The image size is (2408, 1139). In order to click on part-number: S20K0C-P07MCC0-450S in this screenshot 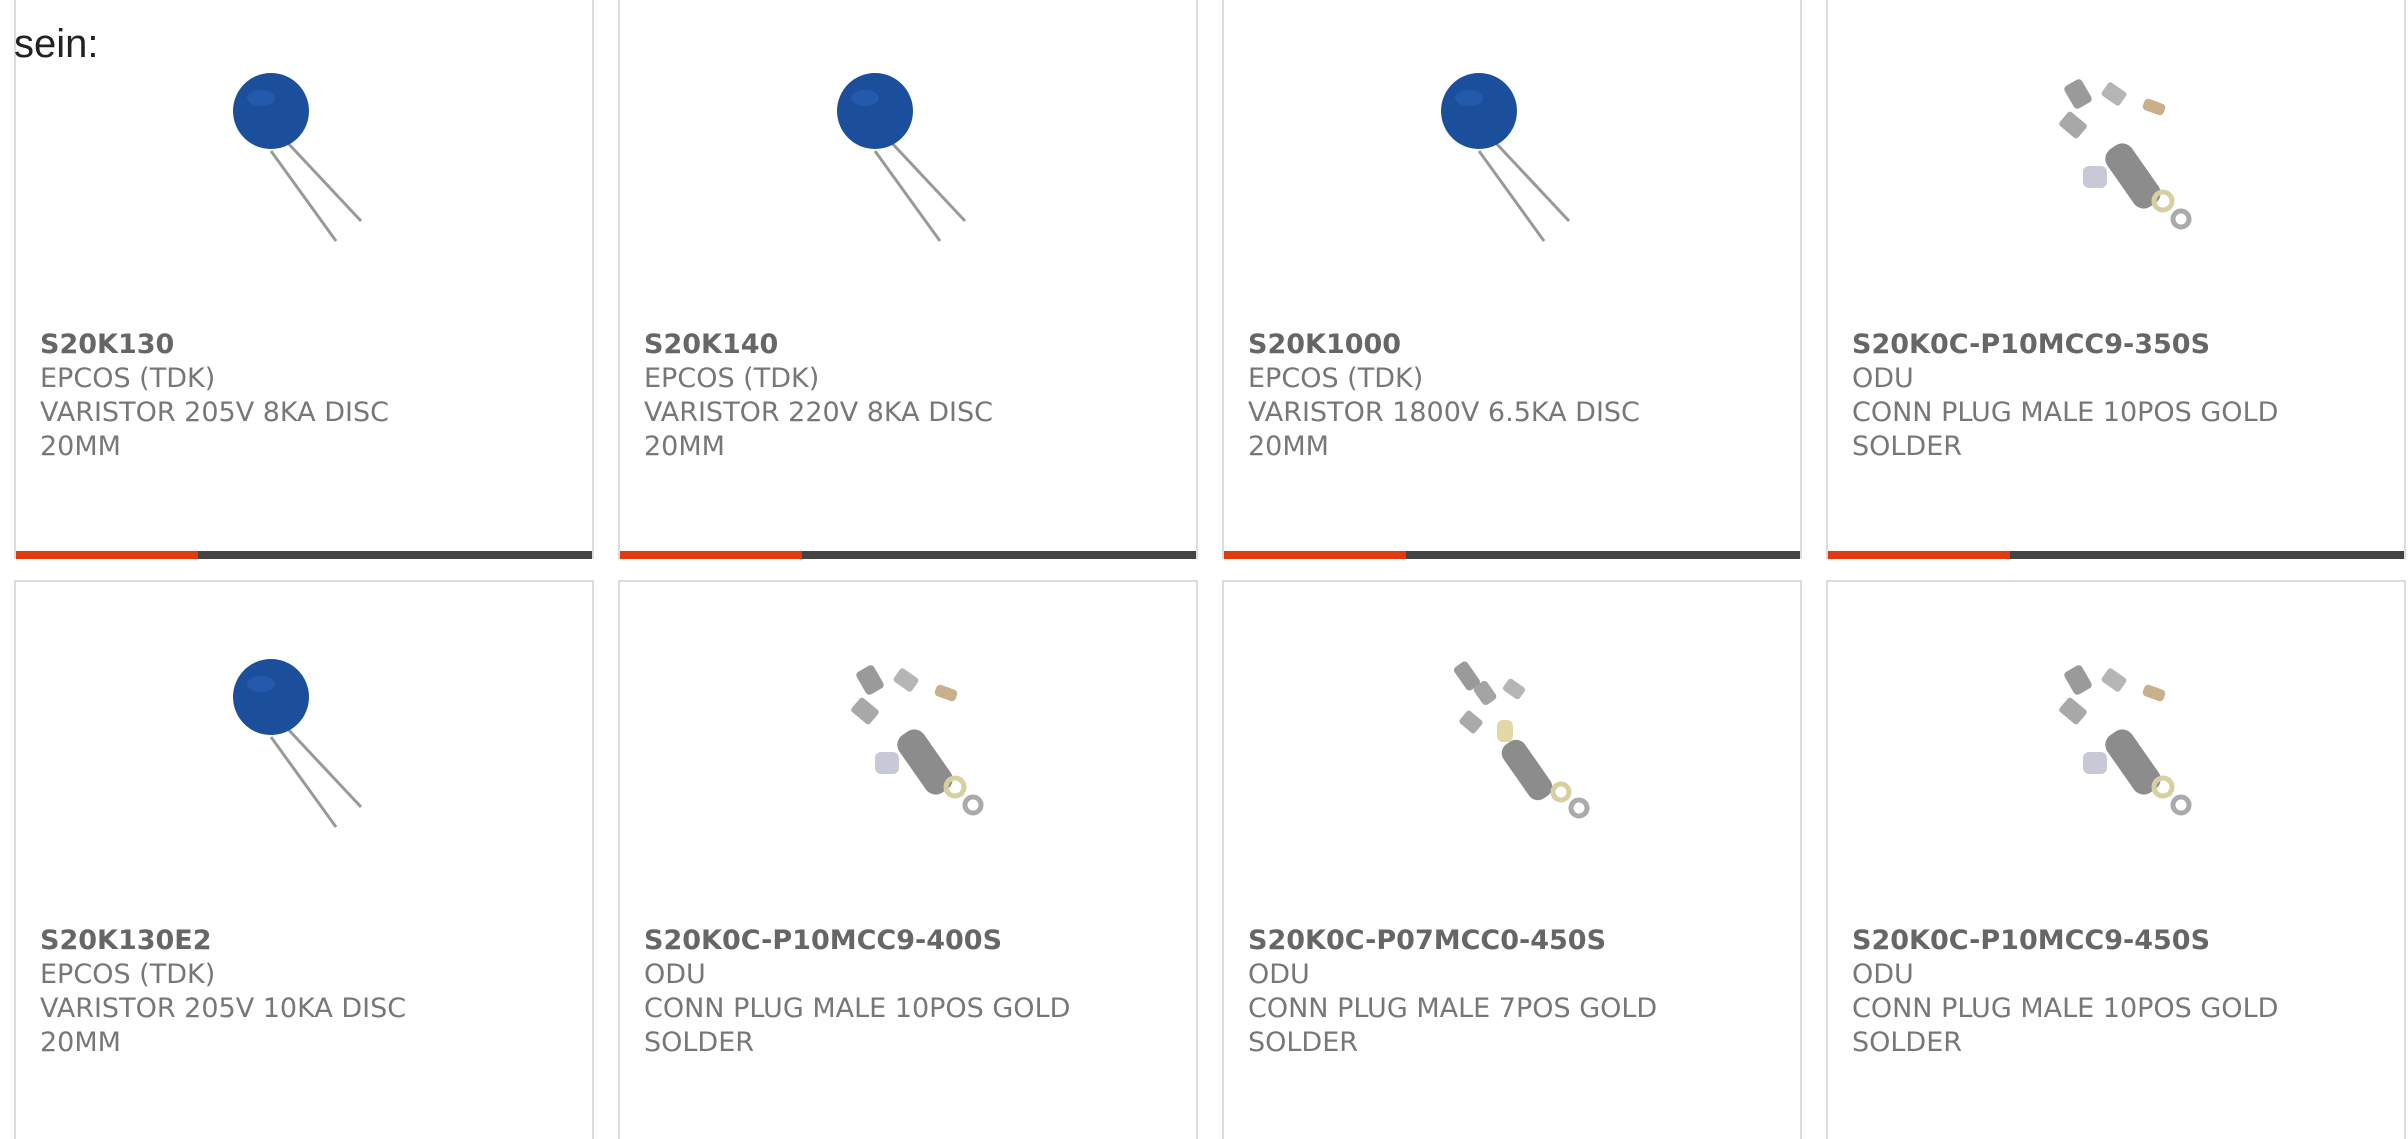, I will do `click(1508, 941)`.